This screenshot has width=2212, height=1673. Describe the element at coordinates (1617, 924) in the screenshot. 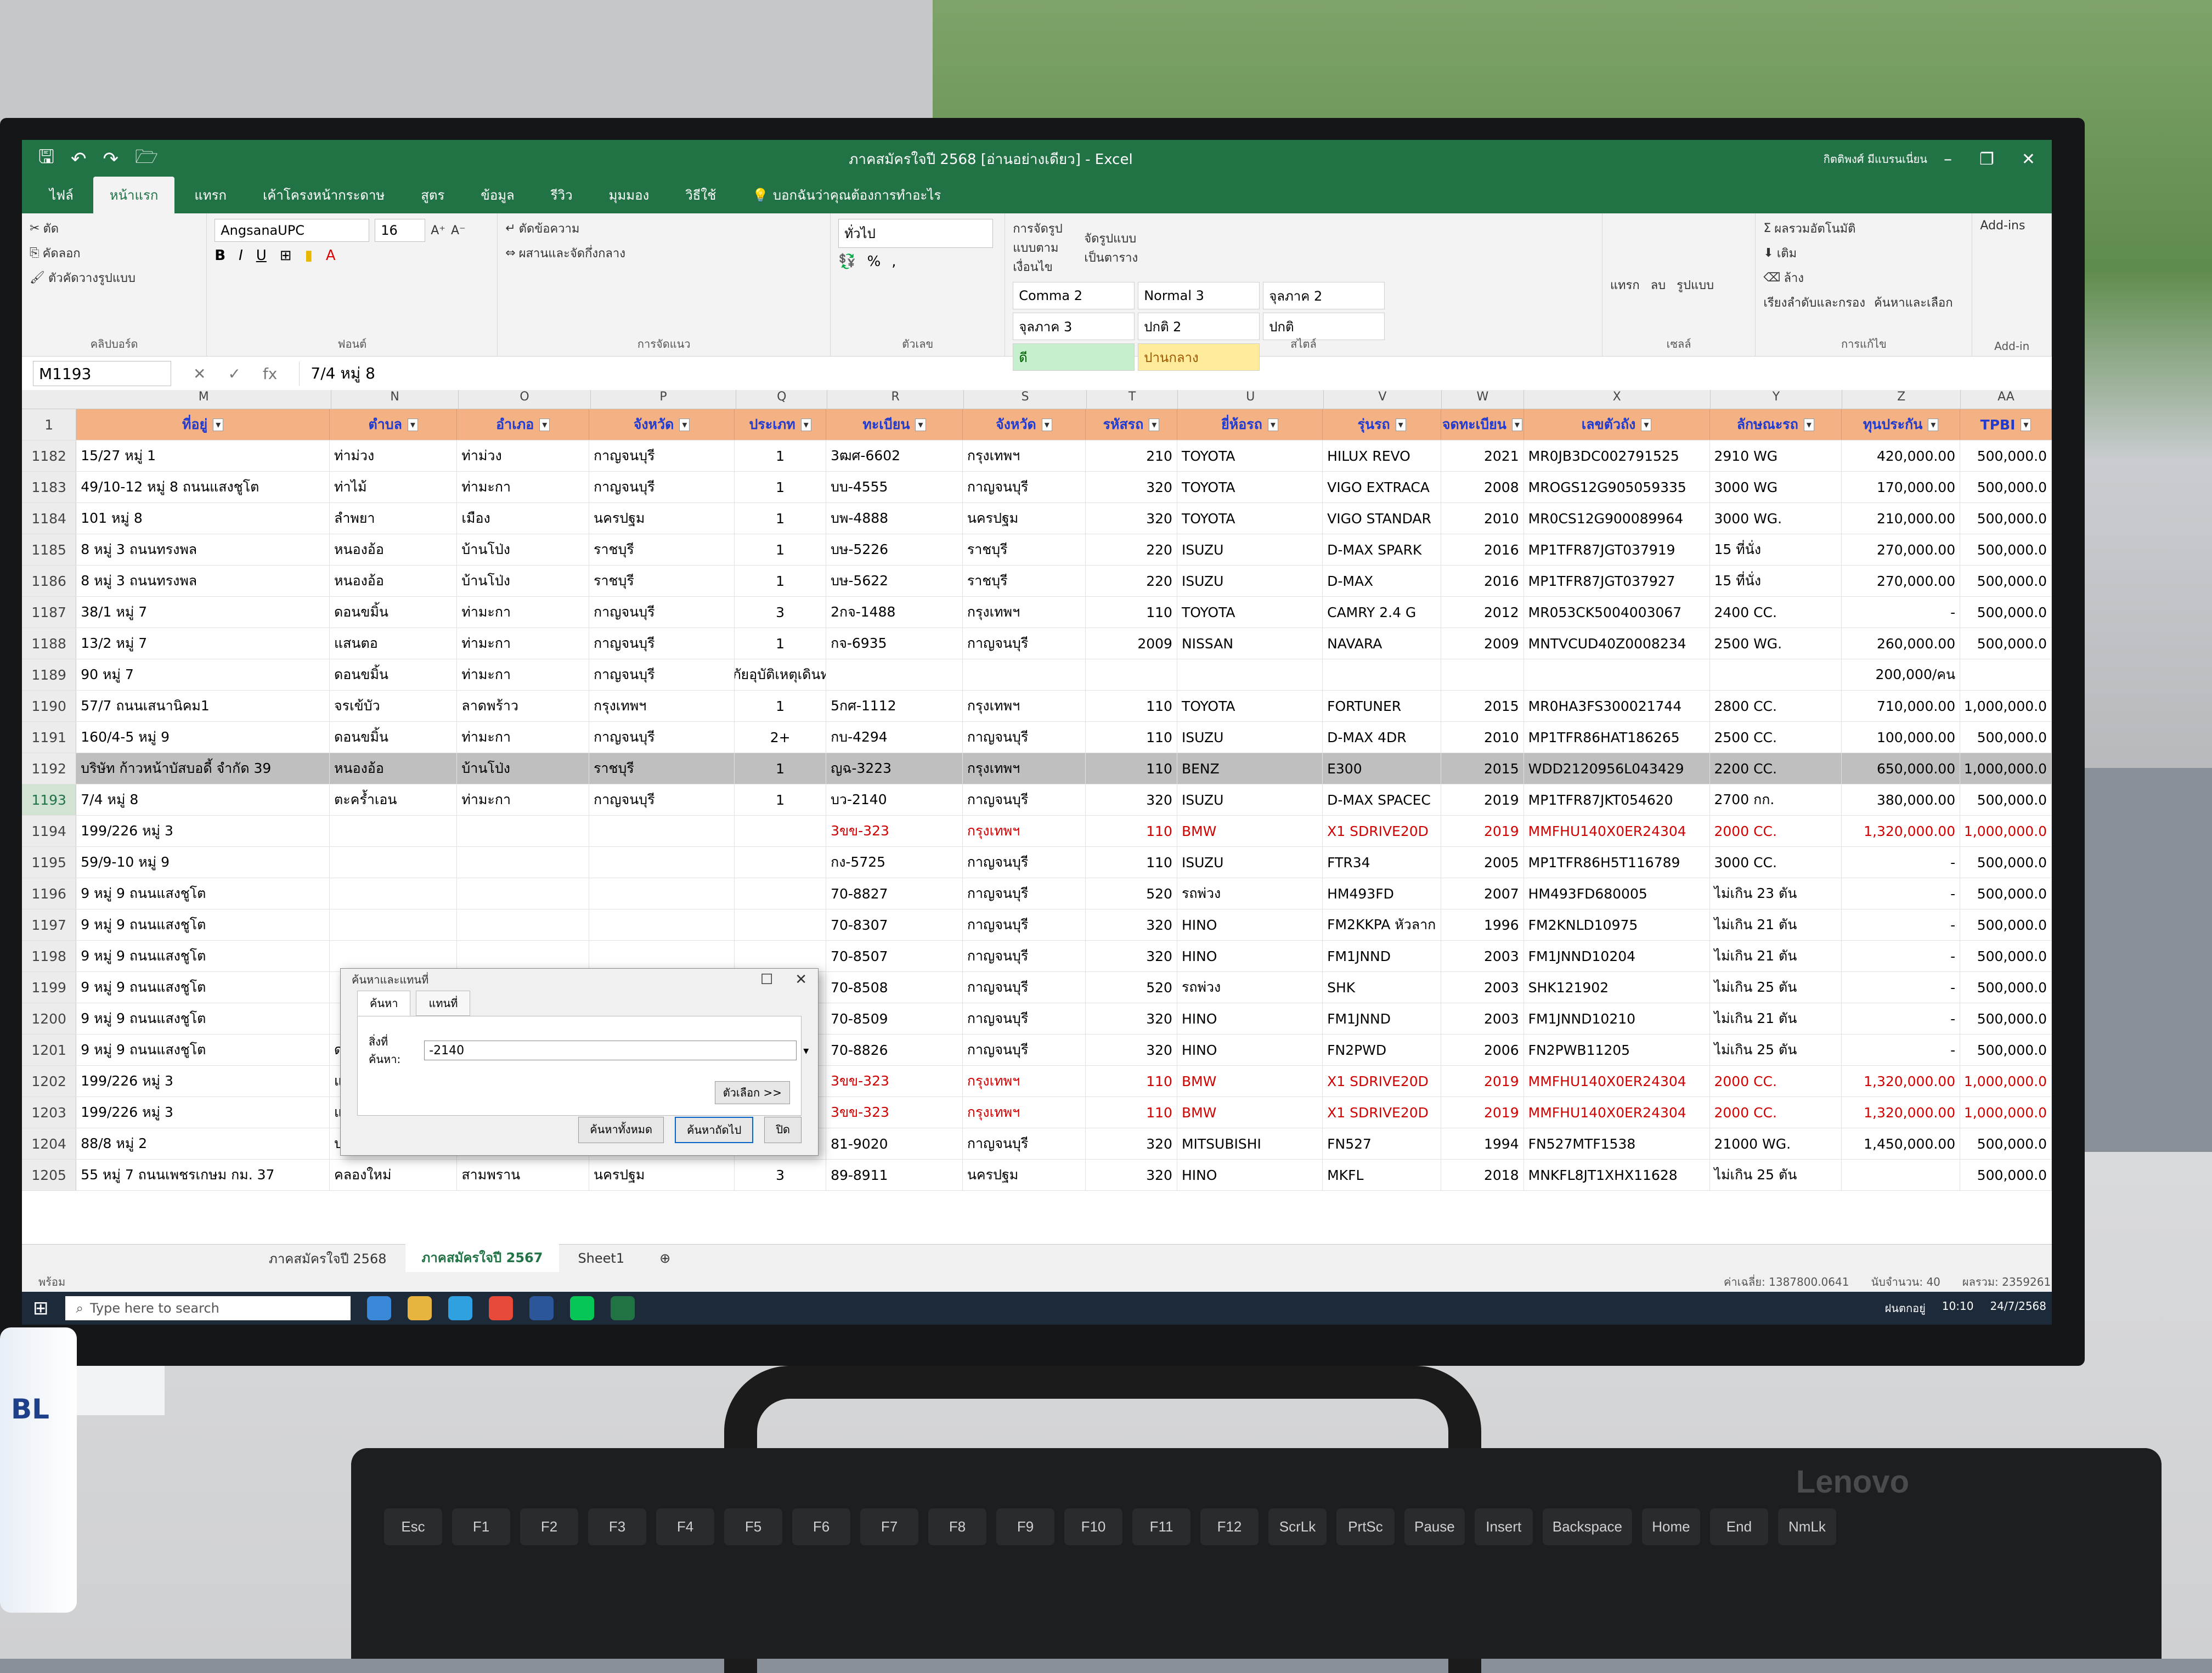

I see `cell: FM2KNLD10975` at that location.